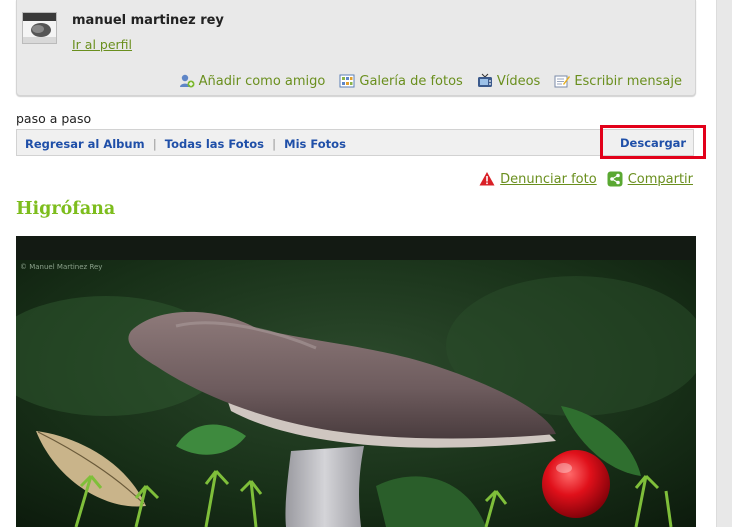  Describe the element at coordinates (518, 81) in the screenshot. I see `videos-label: Vídeos` at that location.